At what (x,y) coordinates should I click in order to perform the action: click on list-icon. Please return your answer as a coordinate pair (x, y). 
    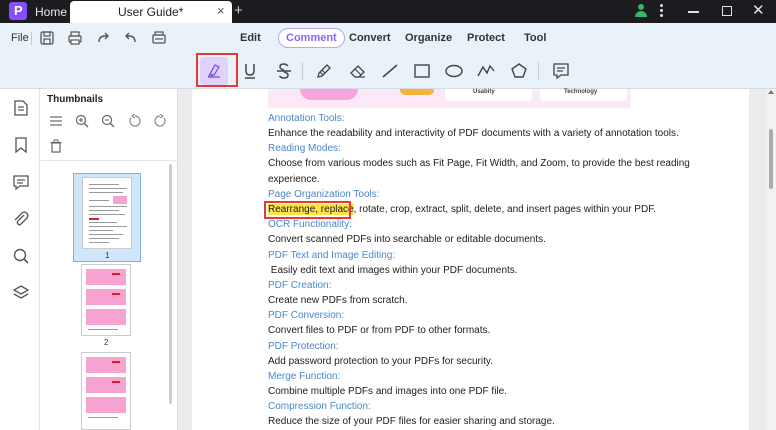
    Looking at the image, I should click on (56, 121).